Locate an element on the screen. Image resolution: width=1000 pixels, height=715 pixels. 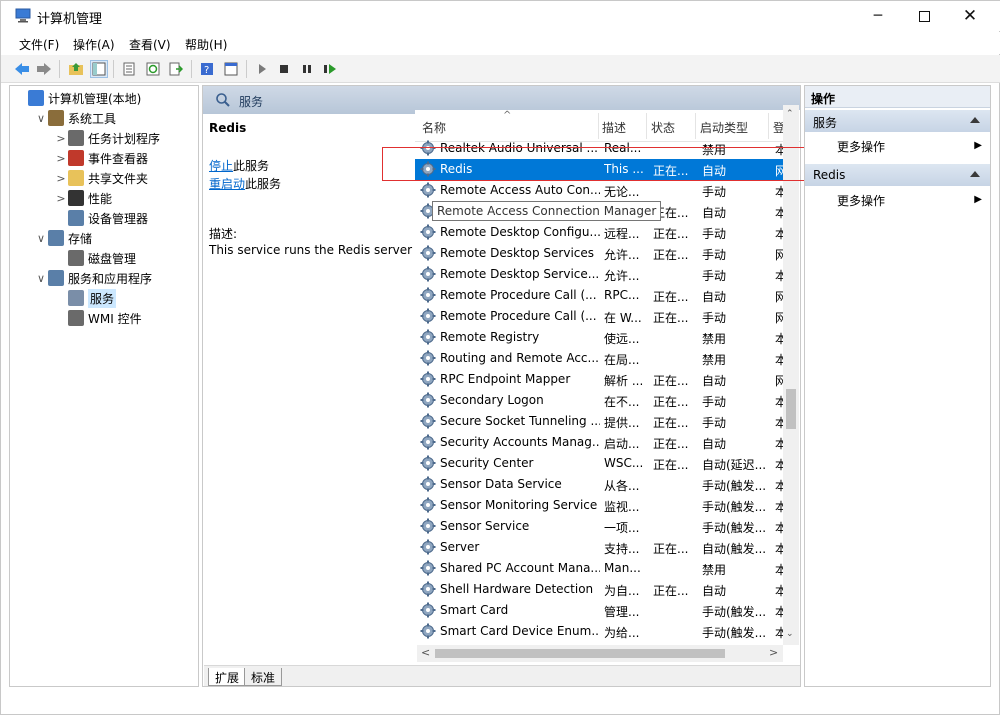
tree-item: 计算机管理(本地) is located at coordinates (77, 98).